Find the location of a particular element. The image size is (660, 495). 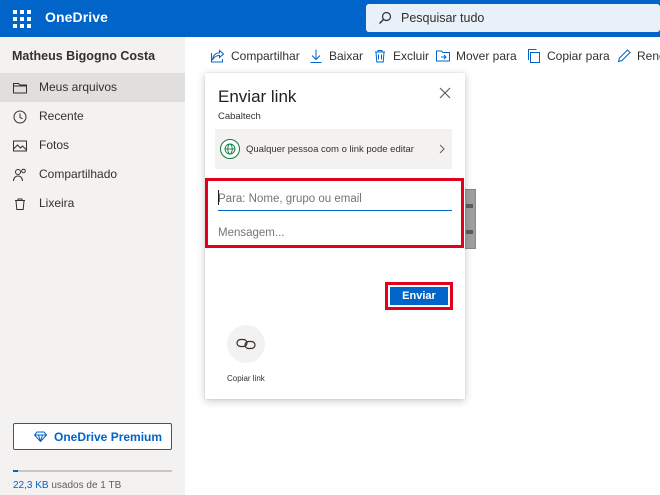

sidebar-item-lixeira: Lixeira is located at coordinates (92, 203).